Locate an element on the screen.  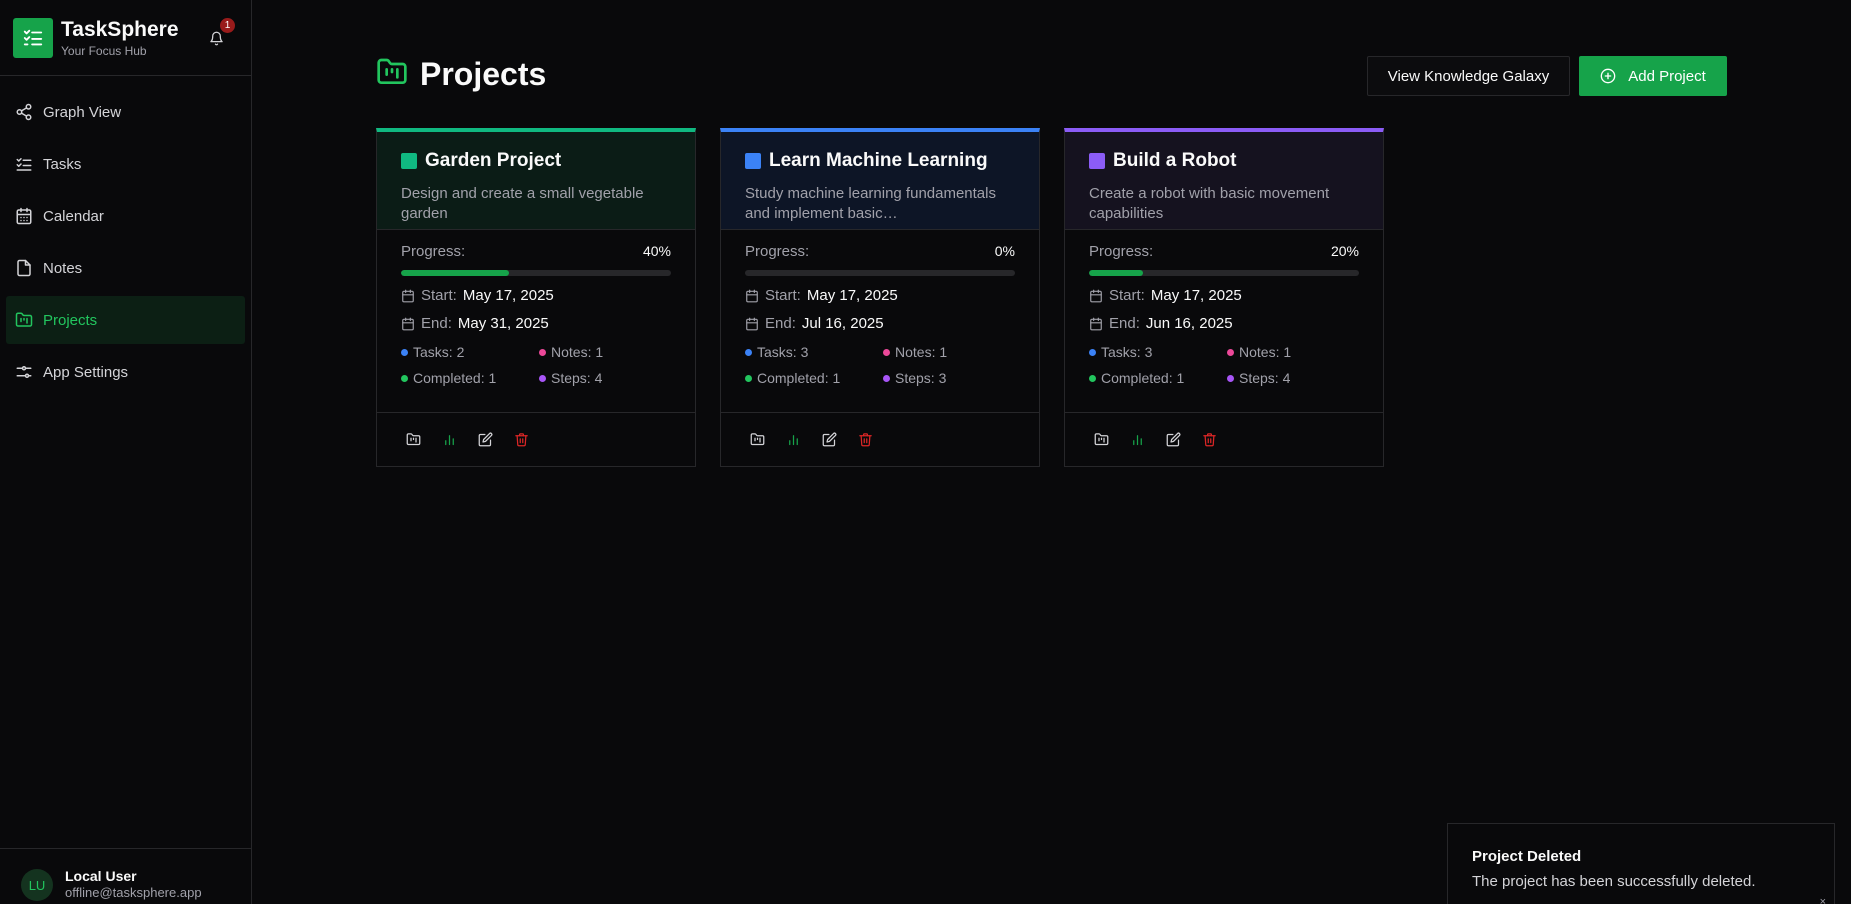
user-name: Local User is located at coordinates (101, 876).